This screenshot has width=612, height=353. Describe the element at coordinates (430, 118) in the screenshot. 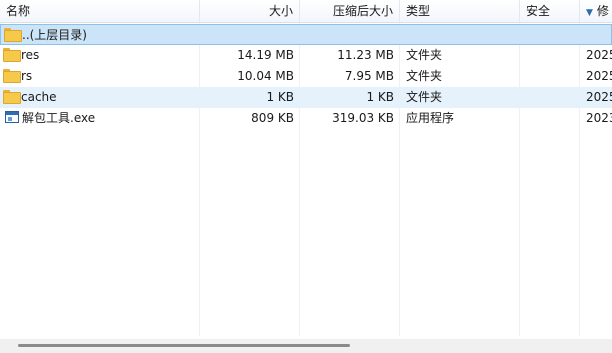

I see `file-type: 应用程序` at that location.